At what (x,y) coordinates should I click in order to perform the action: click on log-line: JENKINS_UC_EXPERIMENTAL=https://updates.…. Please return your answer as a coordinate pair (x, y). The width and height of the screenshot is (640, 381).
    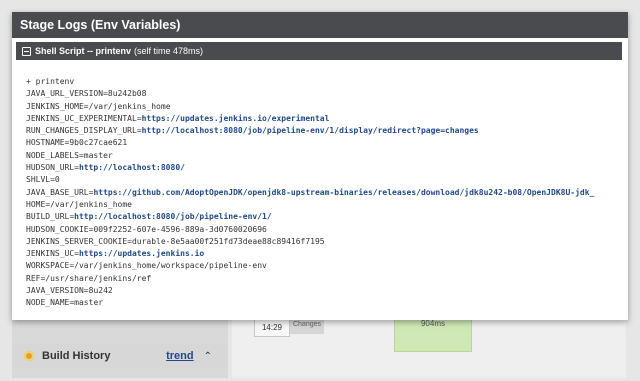
    Looking at the image, I should click on (324, 119).